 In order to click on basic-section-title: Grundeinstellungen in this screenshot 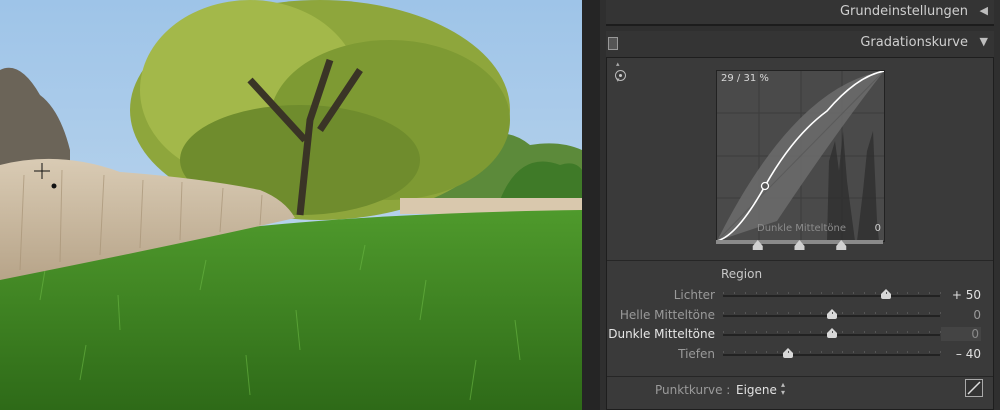, I will do `click(903, 11)`.